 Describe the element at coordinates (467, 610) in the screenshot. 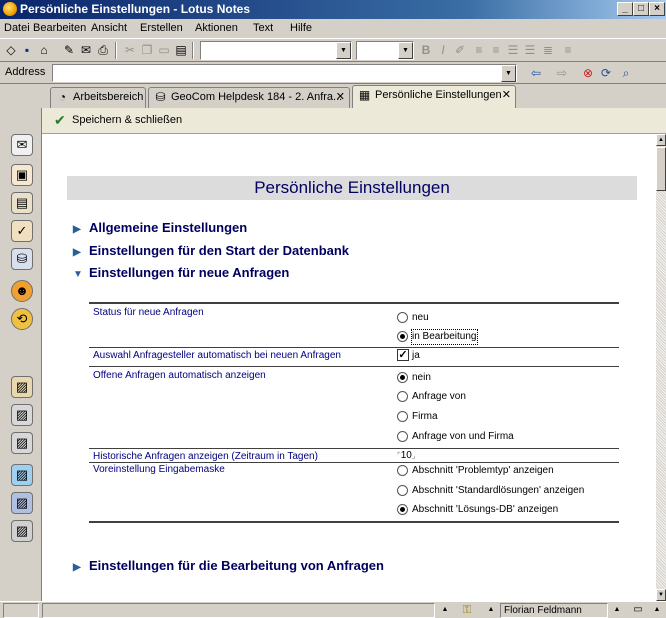

I see `key-icon: ⚿` at that location.